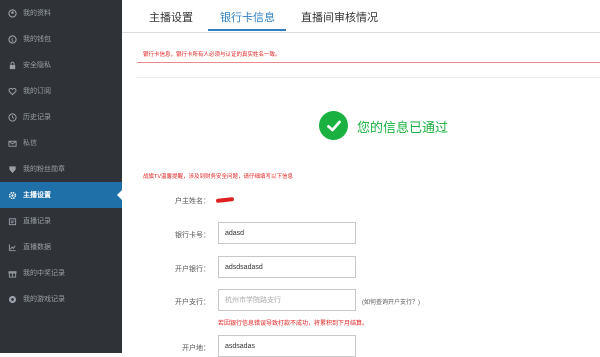 This screenshot has height=357, width=600. What do you see at coordinates (287, 300) in the screenshot?
I see `branch-field: 杭州市学院路支行` at bounding box center [287, 300].